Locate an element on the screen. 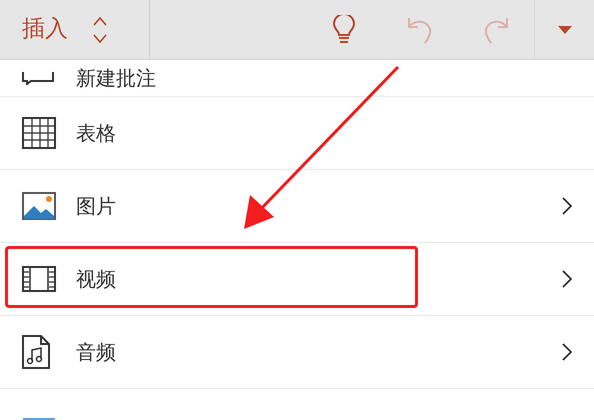  lightbulb-icon is located at coordinates (344, 30).